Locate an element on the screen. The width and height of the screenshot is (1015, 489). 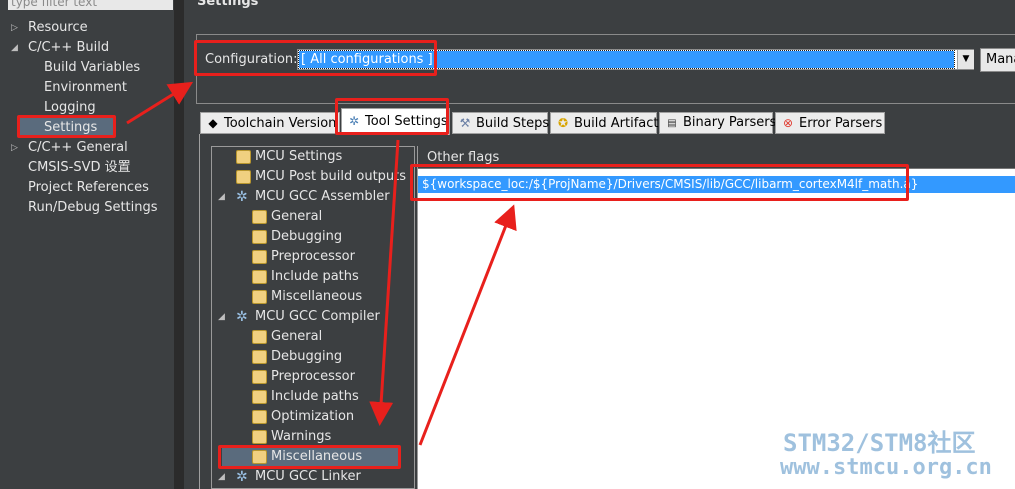
arrow-settings-to-configuration is located at coordinates (160, 103).